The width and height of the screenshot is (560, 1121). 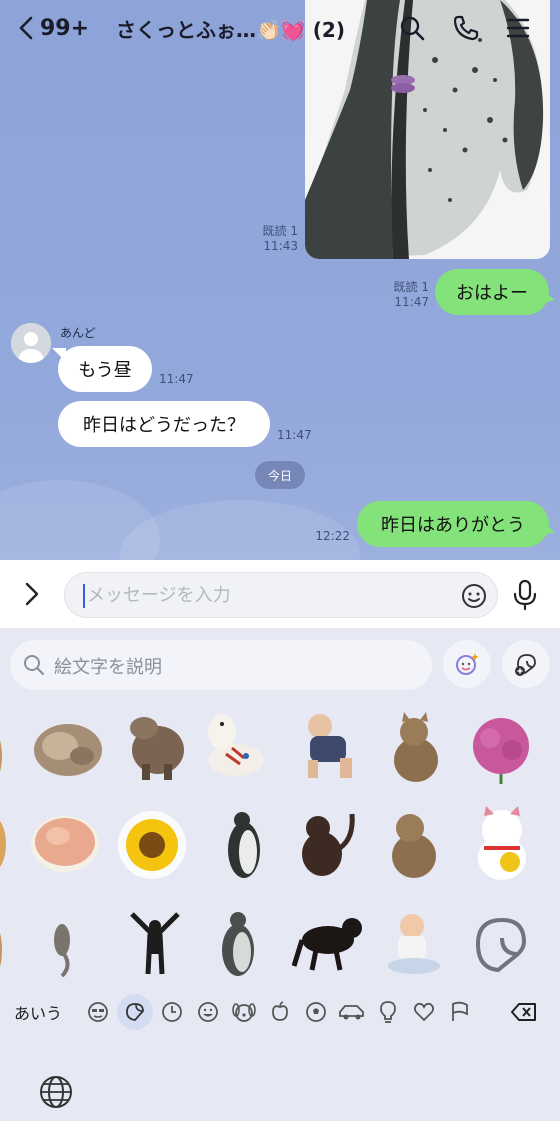 I want to click on menu-icon, so click(x=518, y=28).